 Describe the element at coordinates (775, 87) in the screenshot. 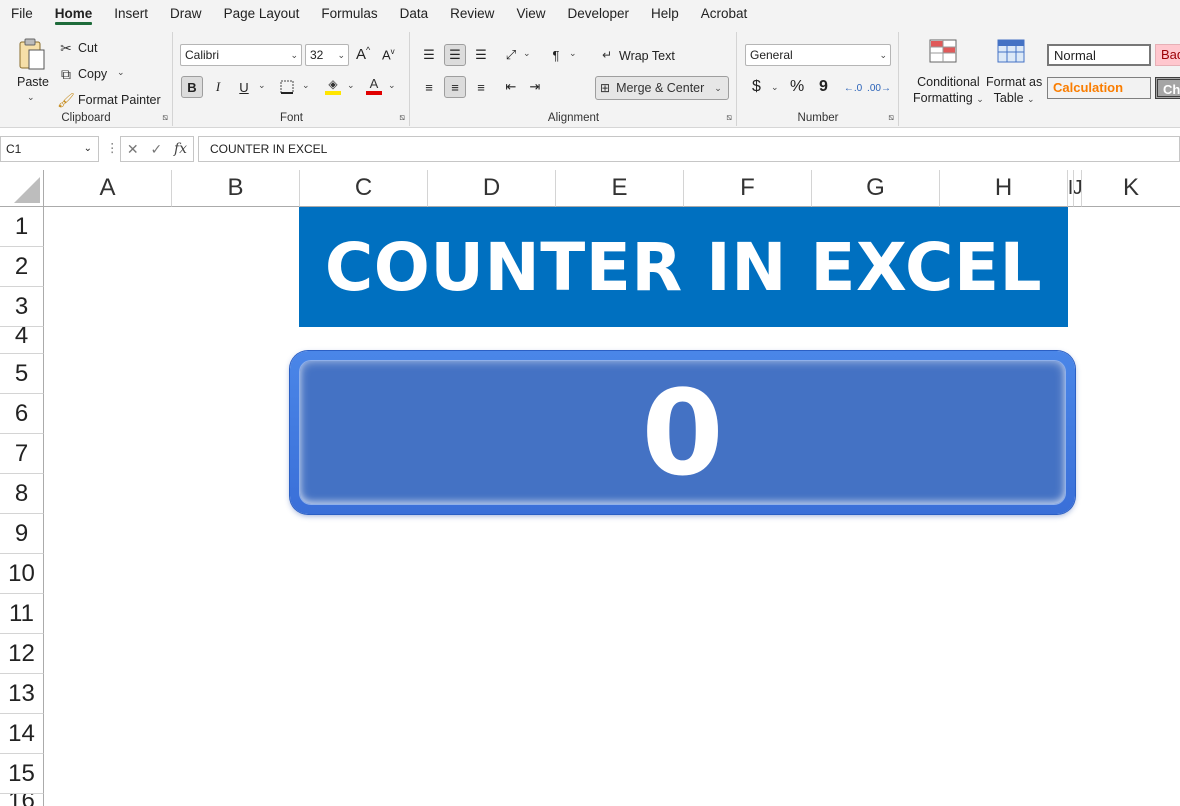

I see `currency-dropdown-icon: ⌄` at that location.